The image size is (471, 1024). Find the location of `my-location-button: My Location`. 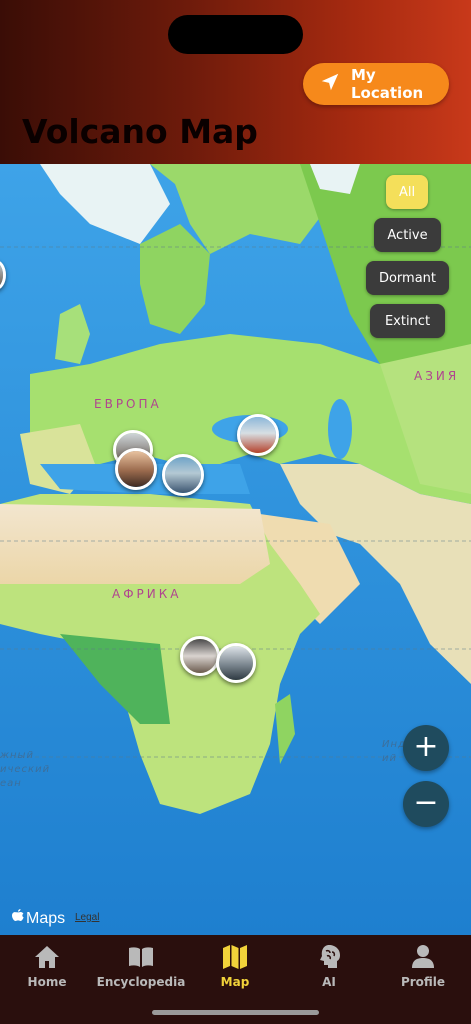

my-location-button: My Location is located at coordinates (376, 84).